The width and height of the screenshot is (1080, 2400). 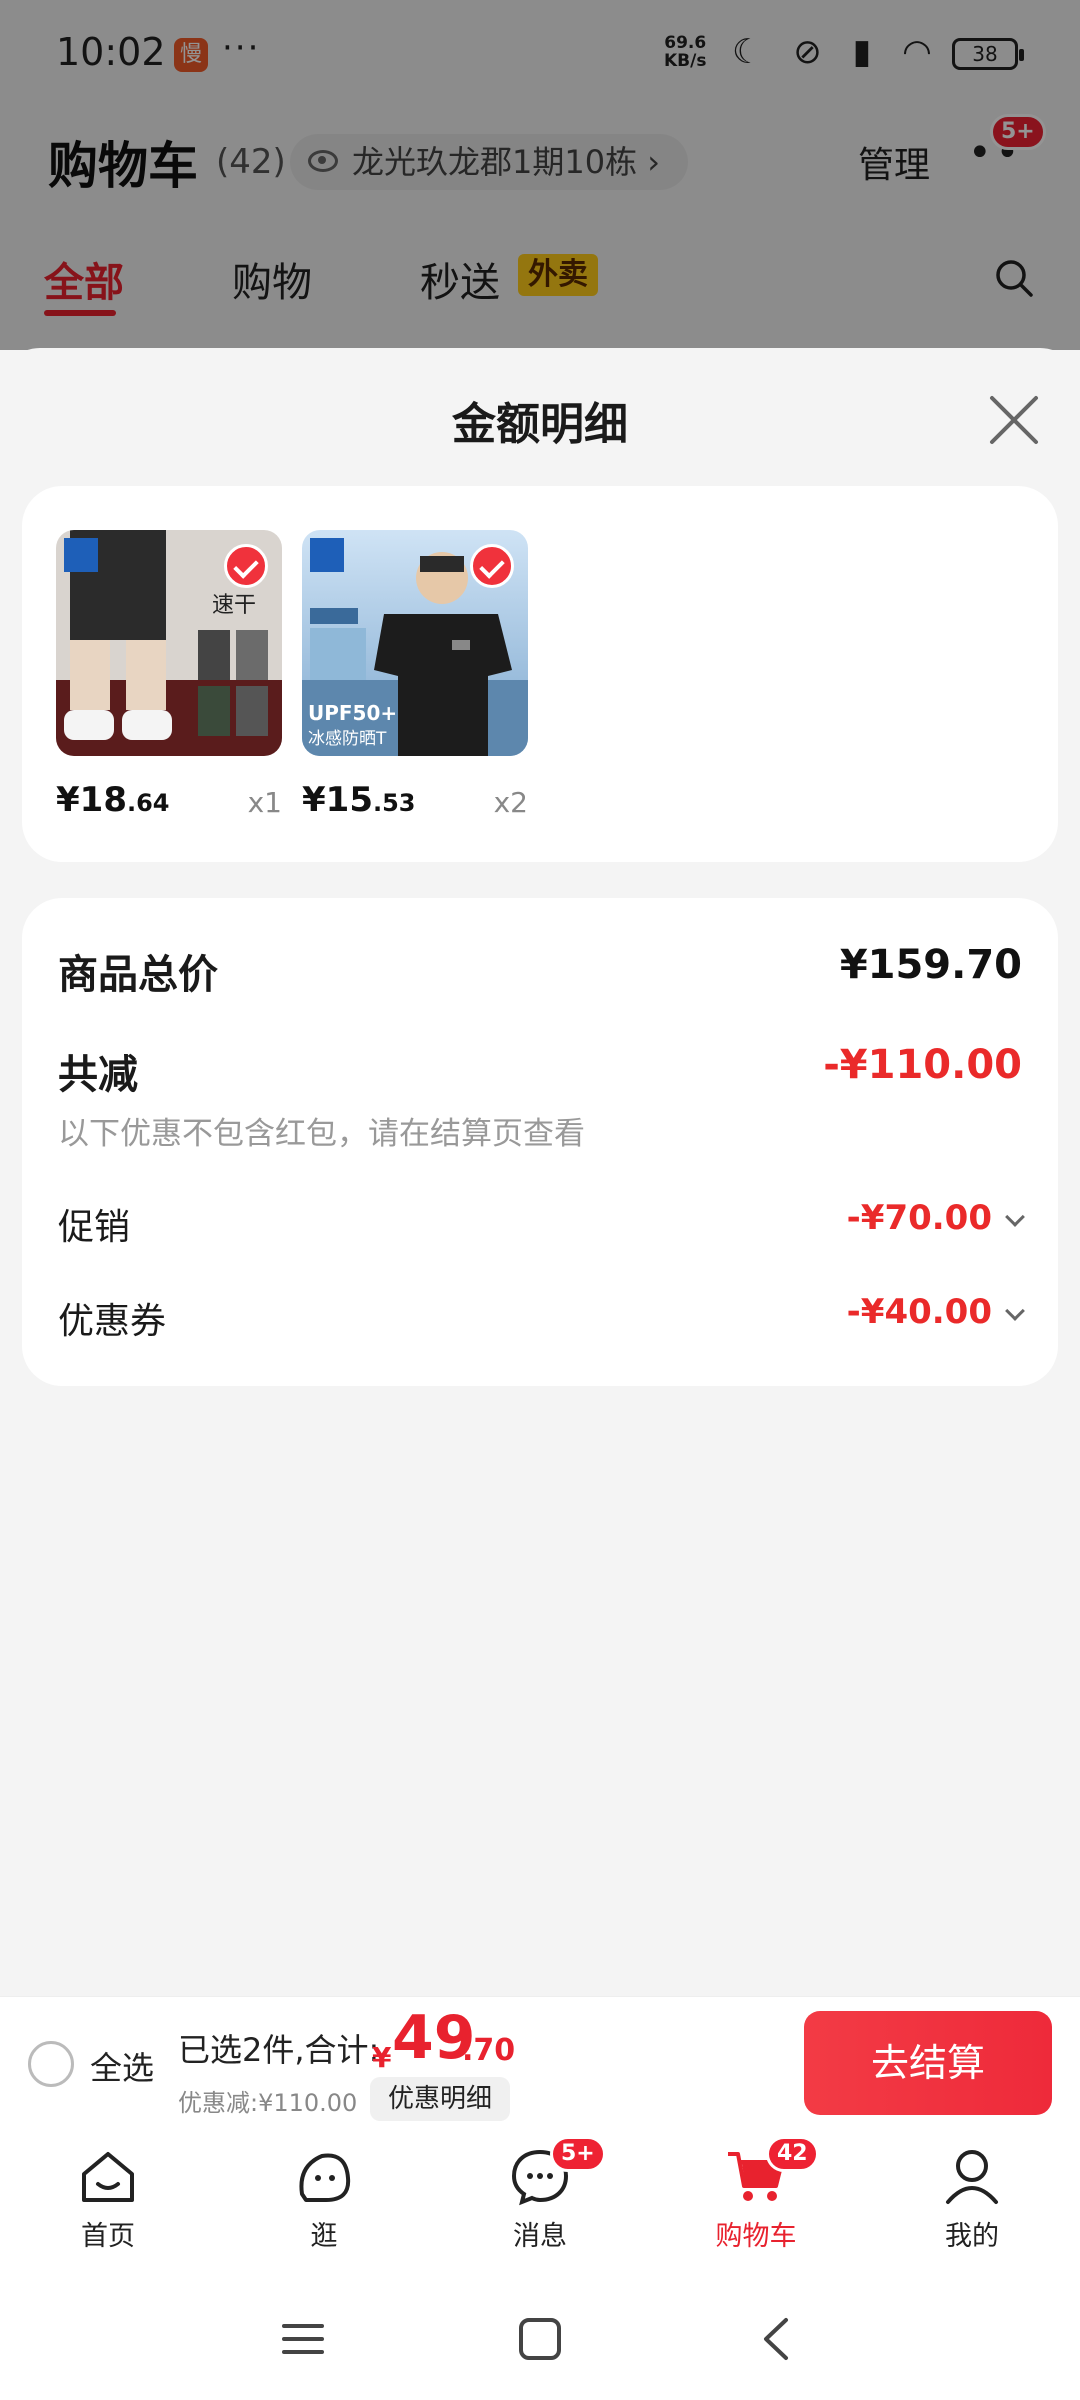 I want to click on svg-text: 速干, so click(x=234, y=605).